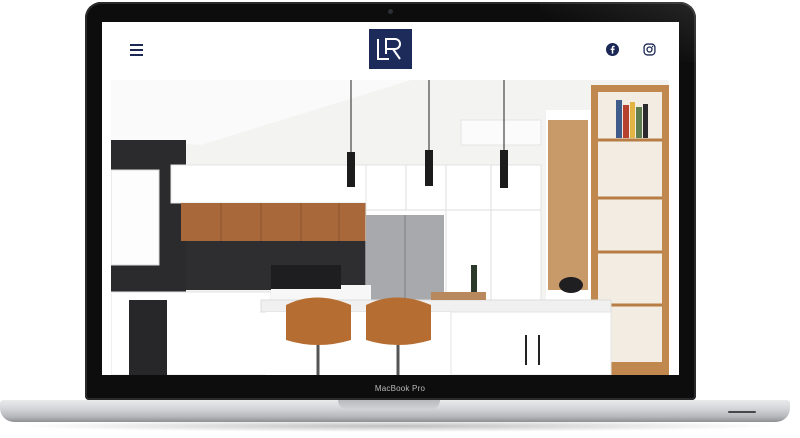  What do you see at coordinates (389, 405) in the screenshot?
I see `laptop-opening-notch` at bounding box center [389, 405].